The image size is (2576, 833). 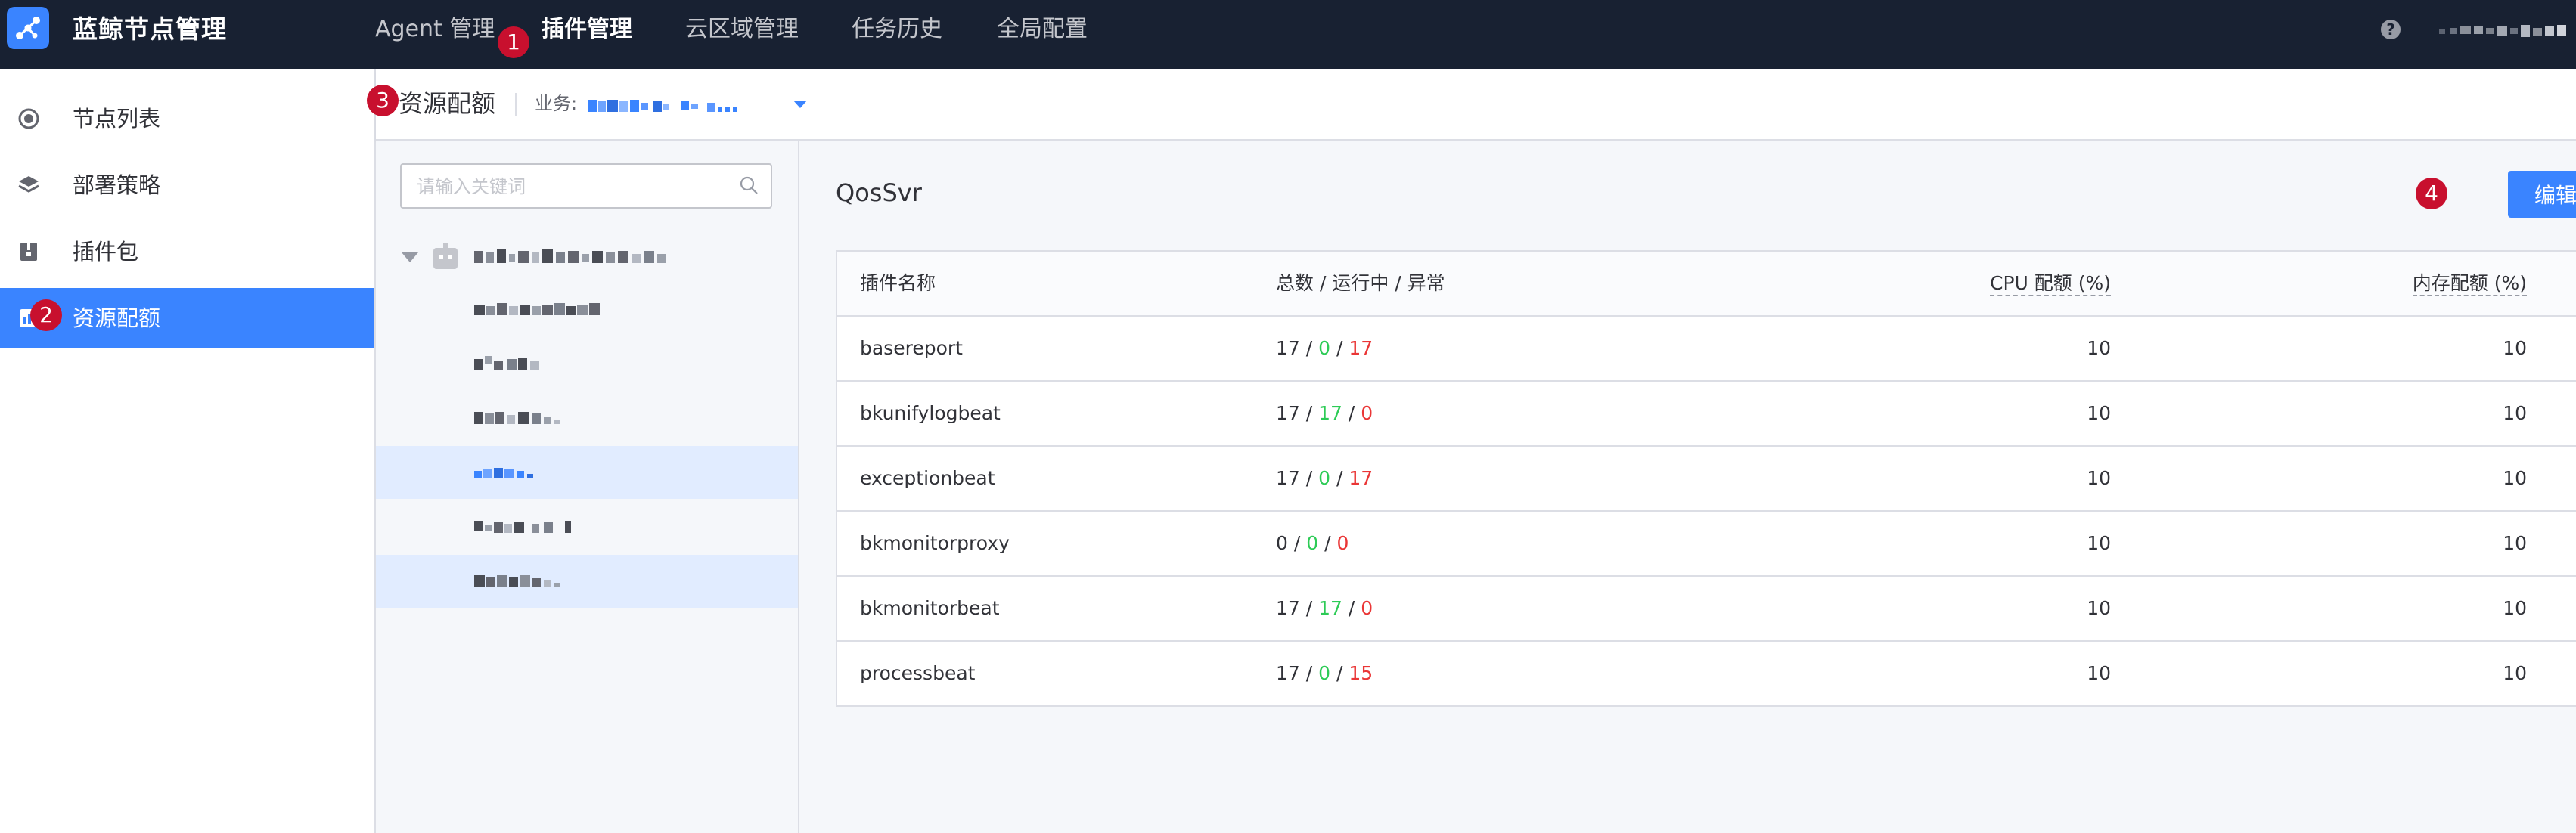 What do you see at coordinates (556, 104) in the screenshot?
I see `business-label: 业务:` at bounding box center [556, 104].